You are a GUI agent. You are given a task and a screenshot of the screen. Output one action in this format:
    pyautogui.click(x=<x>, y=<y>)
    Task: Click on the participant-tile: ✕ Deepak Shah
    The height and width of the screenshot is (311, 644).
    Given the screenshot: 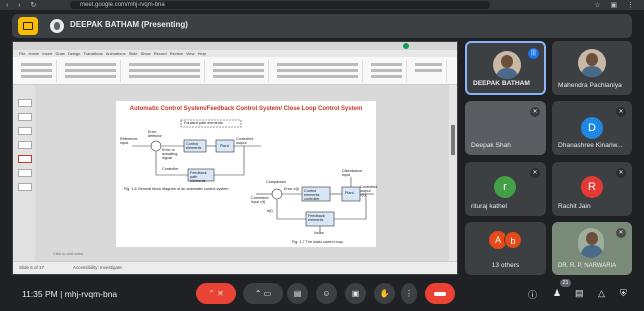 What is the action you would take?
    pyautogui.click(x=505, y=128)
    